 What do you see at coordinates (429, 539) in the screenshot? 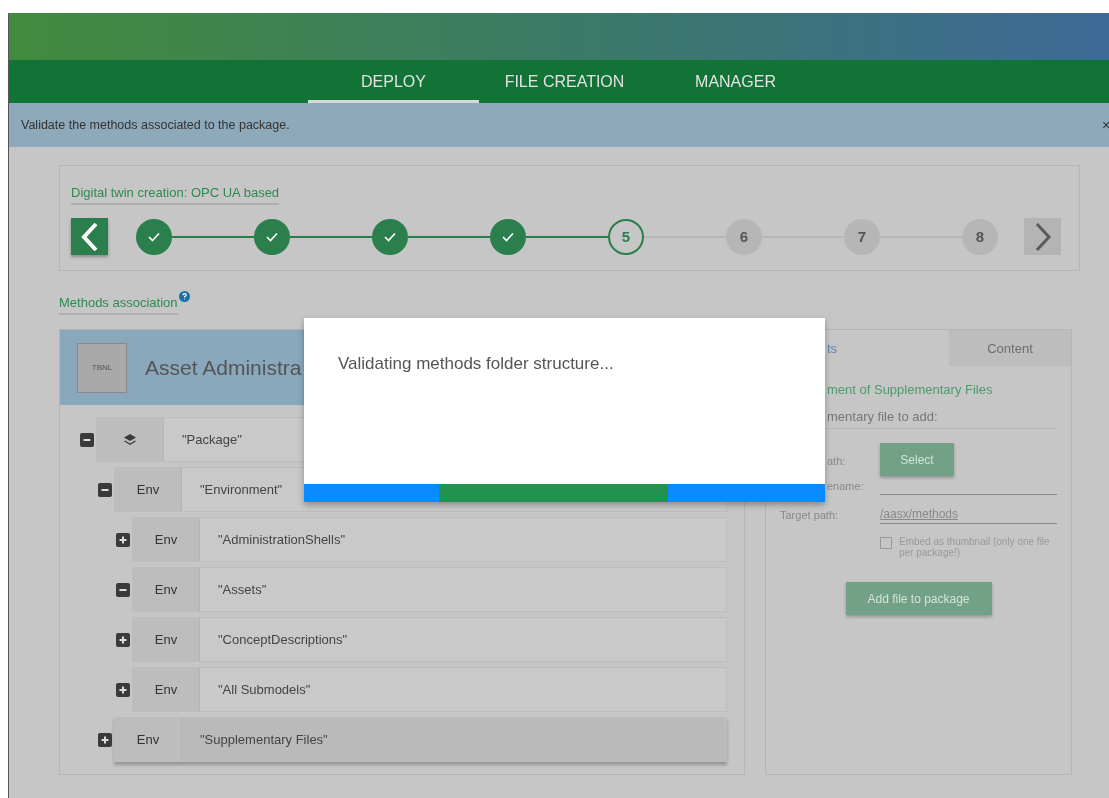
I see `tree-node: Env "AdministrationShells"` at bounding box center [429, 539].